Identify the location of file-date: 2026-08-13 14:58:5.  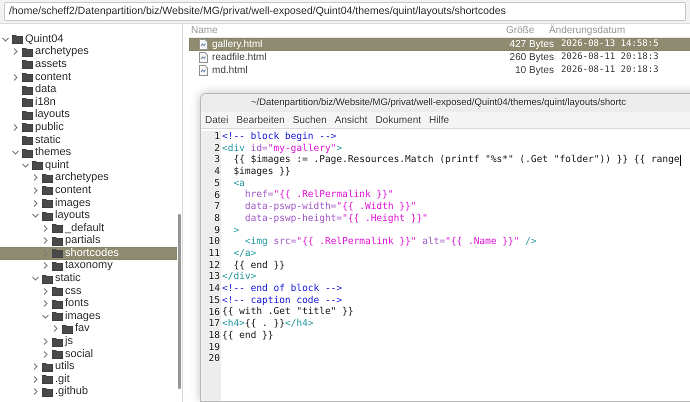
(609, 44).